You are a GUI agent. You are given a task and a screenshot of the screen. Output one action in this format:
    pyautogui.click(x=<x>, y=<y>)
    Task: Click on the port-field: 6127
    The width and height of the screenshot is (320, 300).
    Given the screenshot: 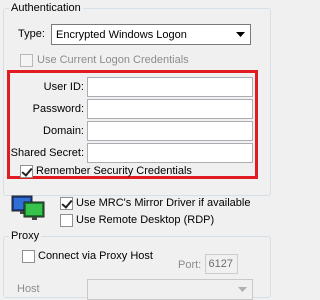 What is the action you would take?
    pyautogui.click(x=221, y=264)
    